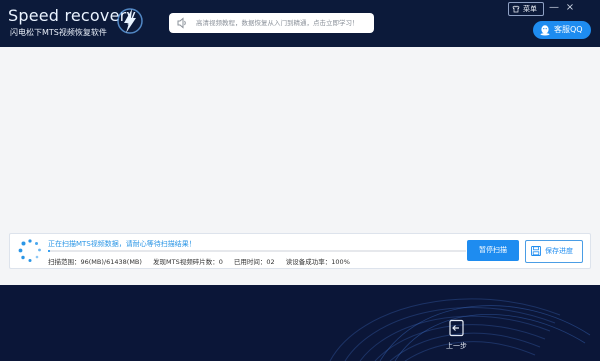 The width and height of the screenshot is (600, 361). I want to click on close-button: ×, so click(570, 8).